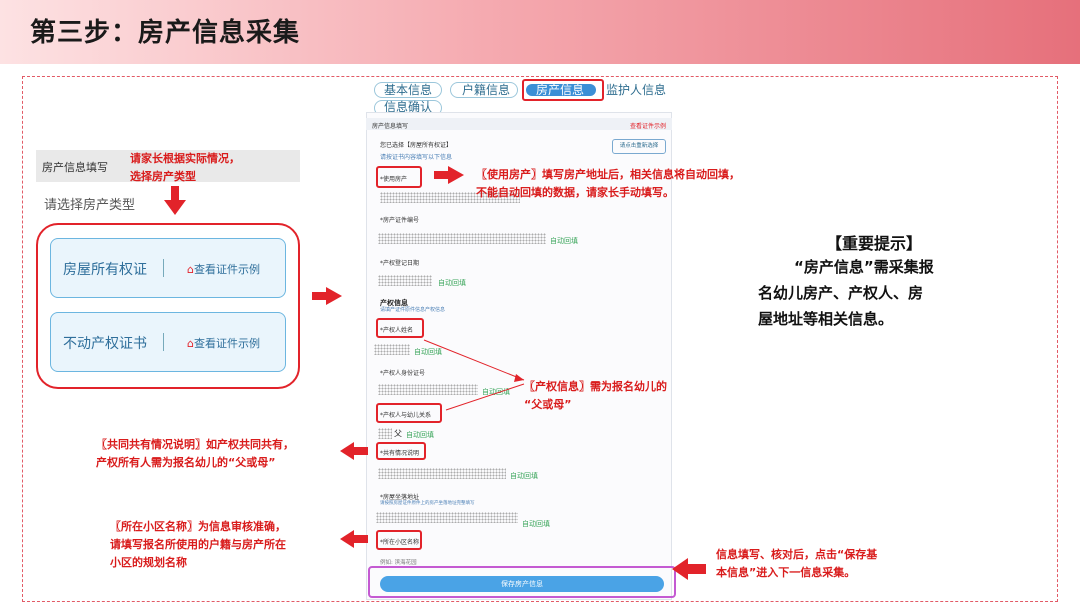 The height and width of the screenshot is (608, 1080). What do you see at coordinates (519, 124) in the screenshot?
I see `form-header-bar` at bounding box center [519, 124].